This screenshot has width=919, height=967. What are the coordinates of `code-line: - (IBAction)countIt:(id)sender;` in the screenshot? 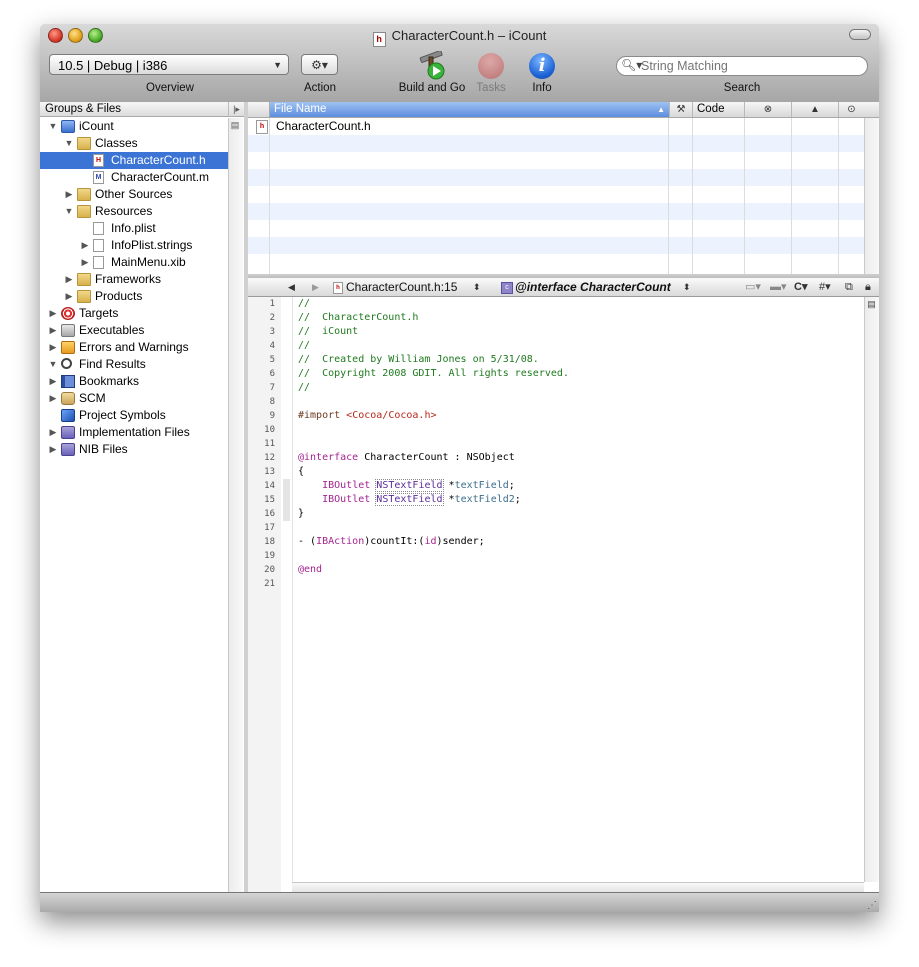 It's located at (391, 542).